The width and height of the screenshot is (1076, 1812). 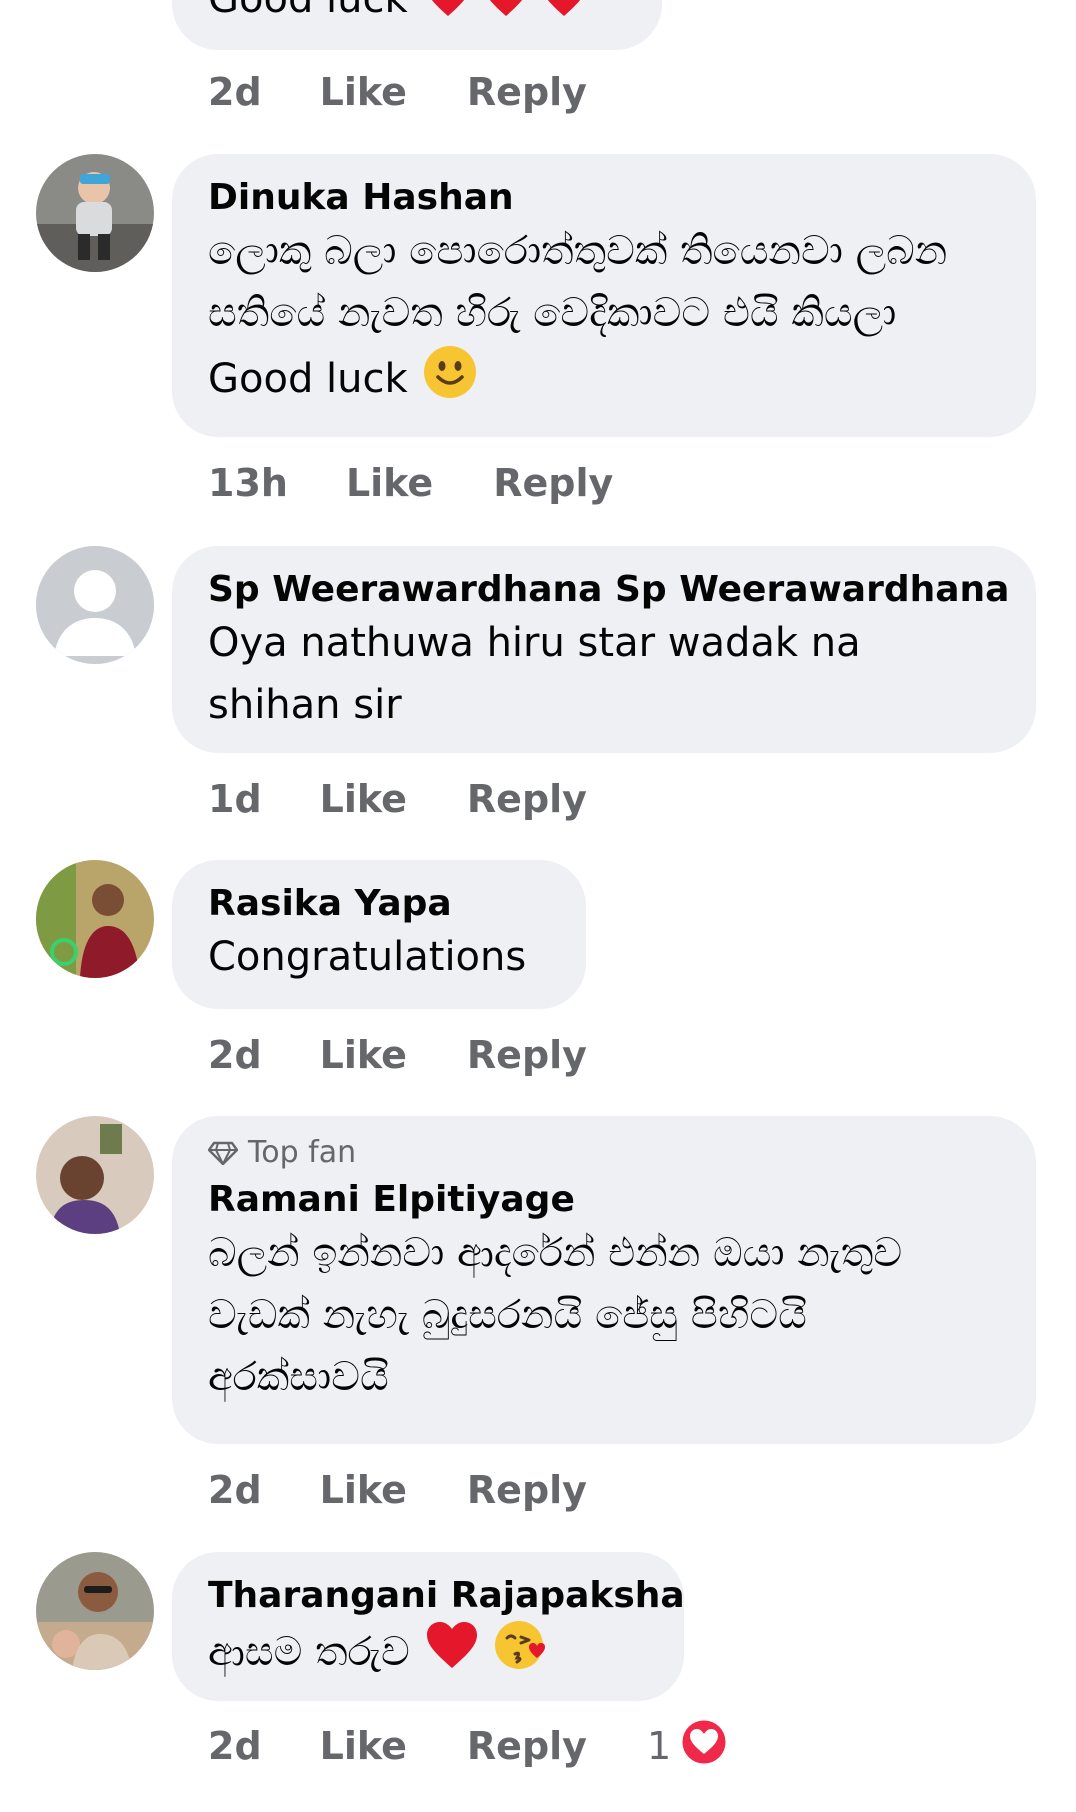 What do you see at coordinates (302, 1152) in the screenshot?
I see `top-fan-label: Top fan` at bounding box center [302, 1152].